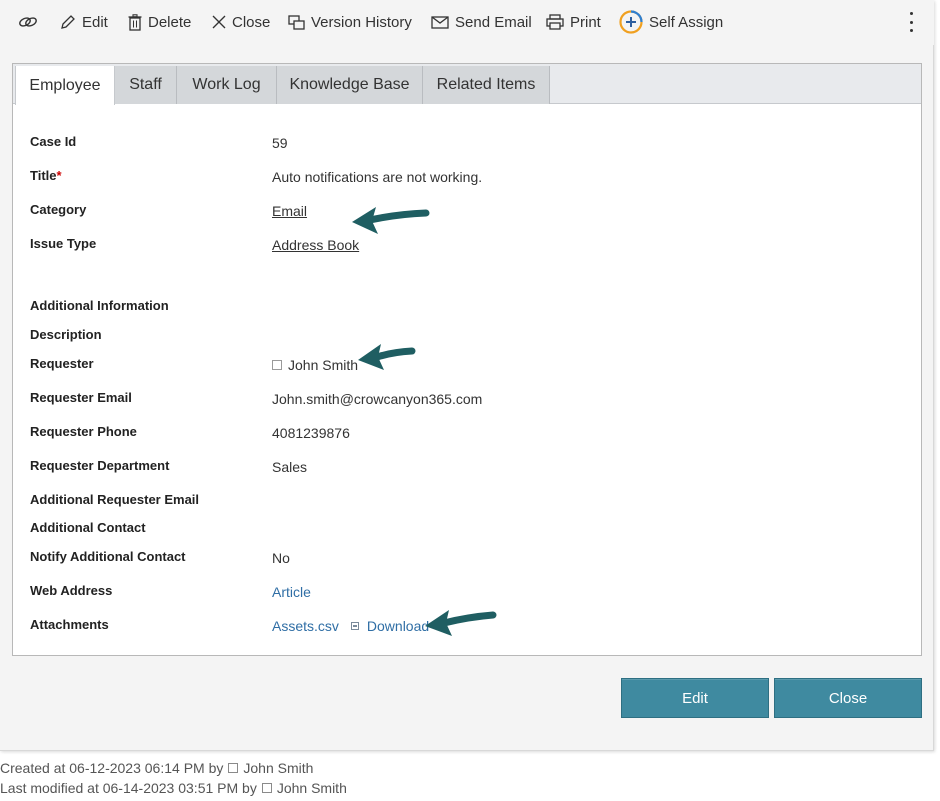  I want to click on field-description: Description, so click(465, 338).